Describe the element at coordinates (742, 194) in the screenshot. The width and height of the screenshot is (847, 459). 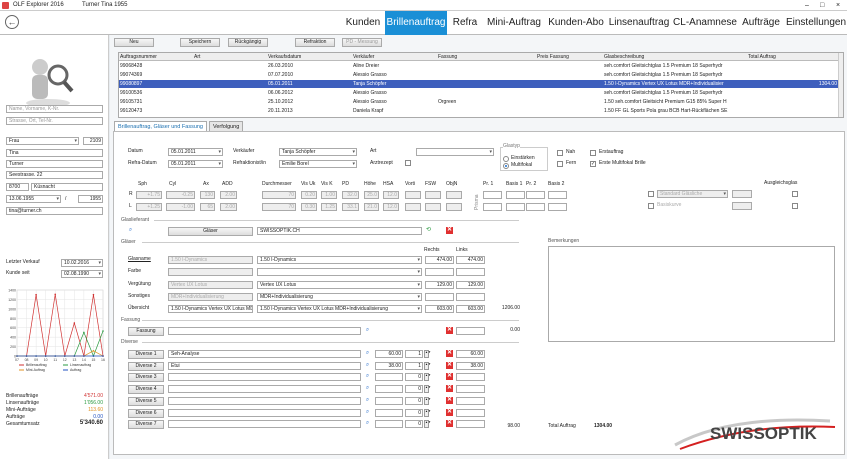
I see `std-glass-value-r` at that location.